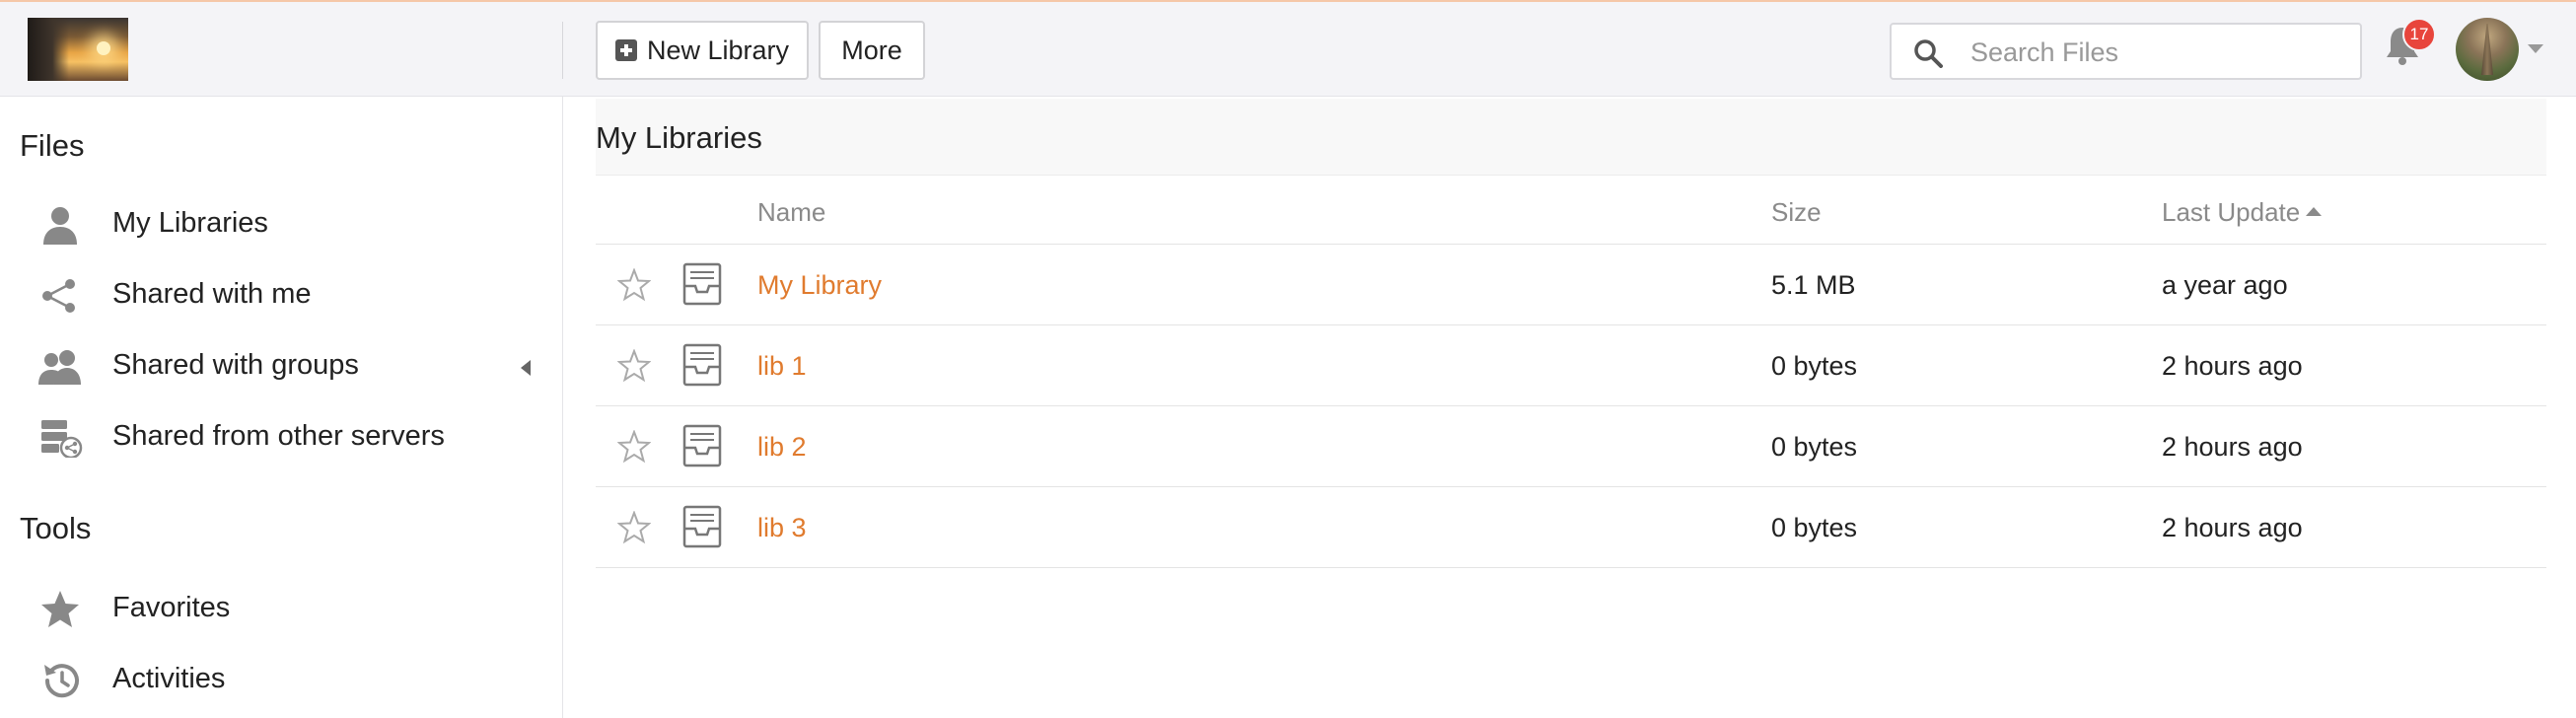  I want to click on top-header: New Library More 17, so click(1288, 48).